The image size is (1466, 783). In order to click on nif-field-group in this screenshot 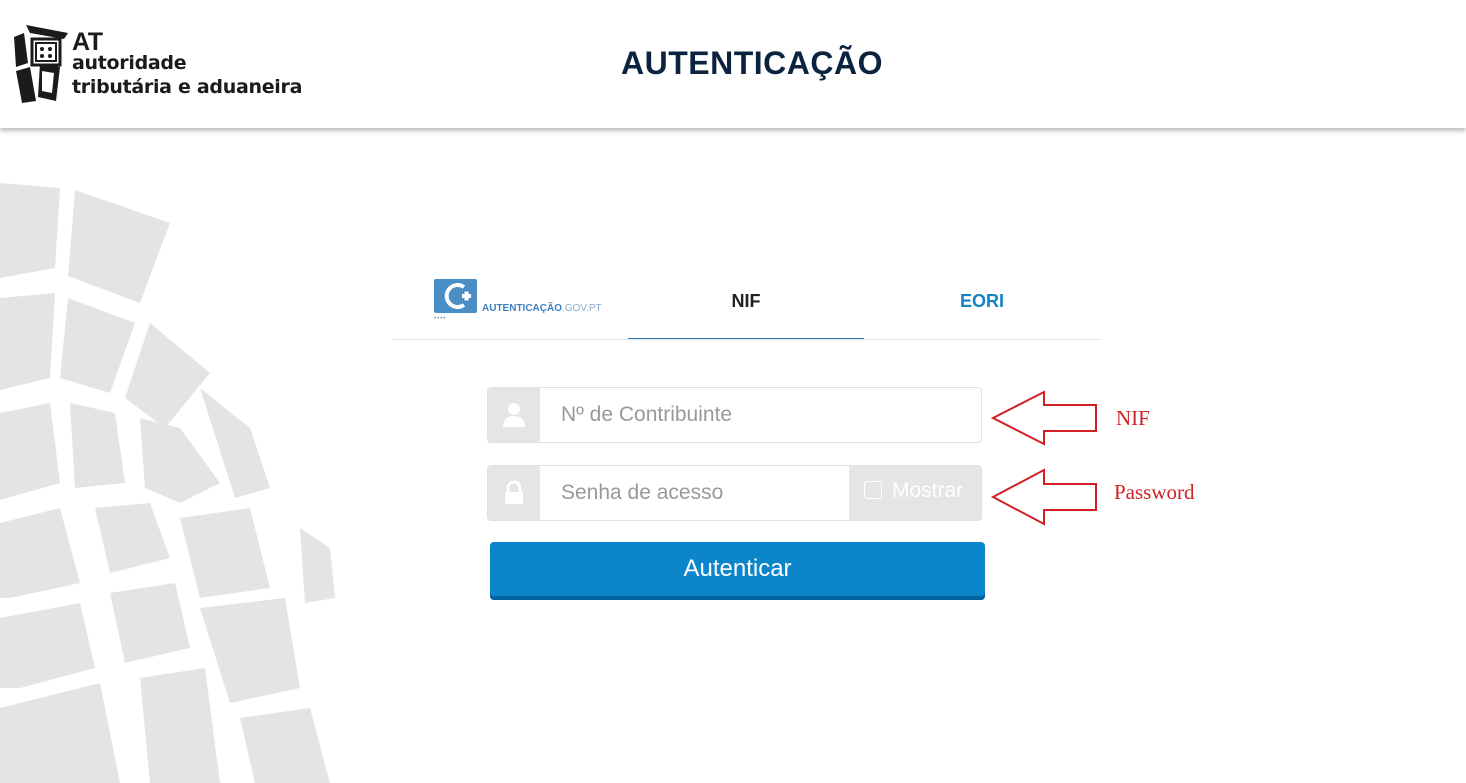, I will do `click(734, 415)`.